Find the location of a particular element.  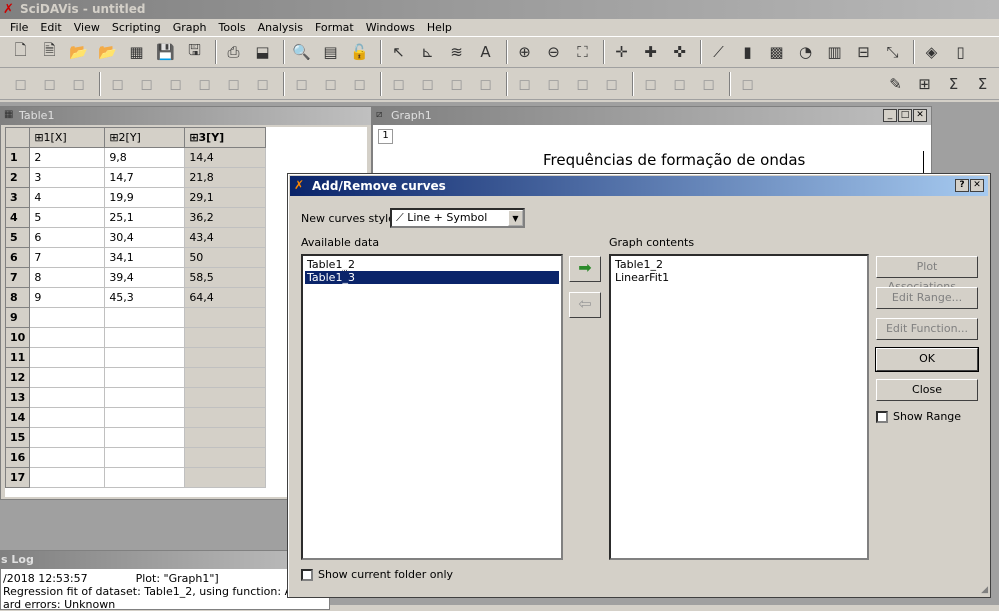

3d-floor-none-icon: ◻ is located at coordinates (708, 84).